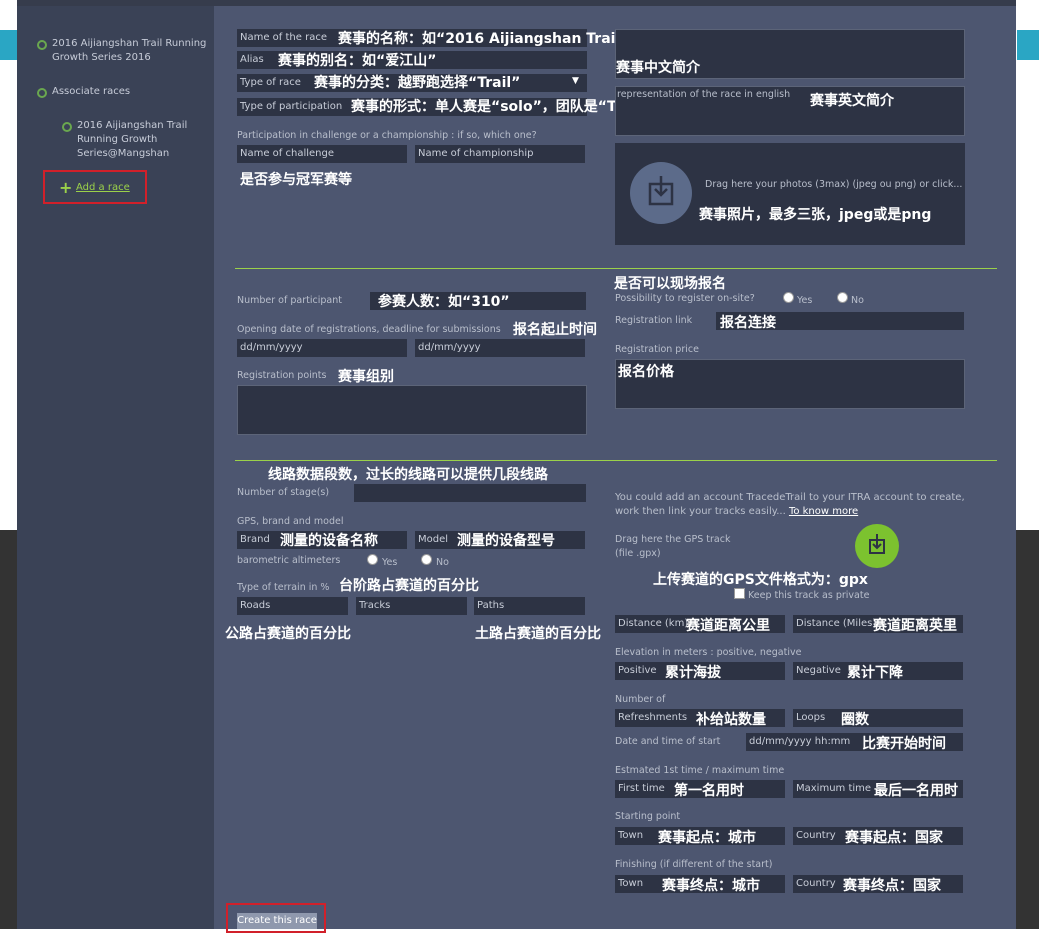 The height and width of the screenshot is (933, 1039). Describe the element at coordinates (282, 375) in the screenshot. I see `registration-points-label: Registration points` at that location.